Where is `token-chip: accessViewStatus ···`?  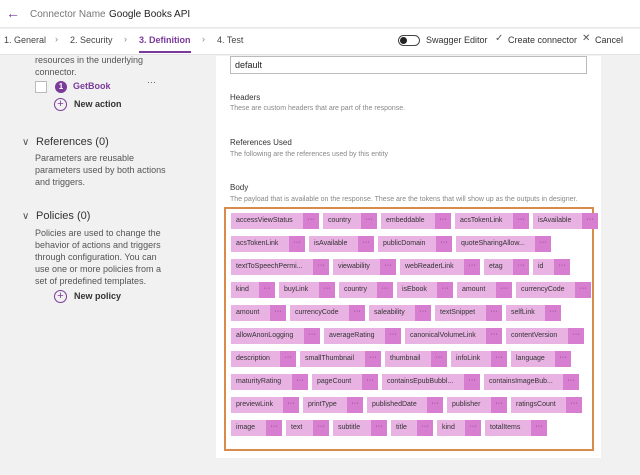 token-chip: accessViewStatus ··· is located at coordinates (275, 221).